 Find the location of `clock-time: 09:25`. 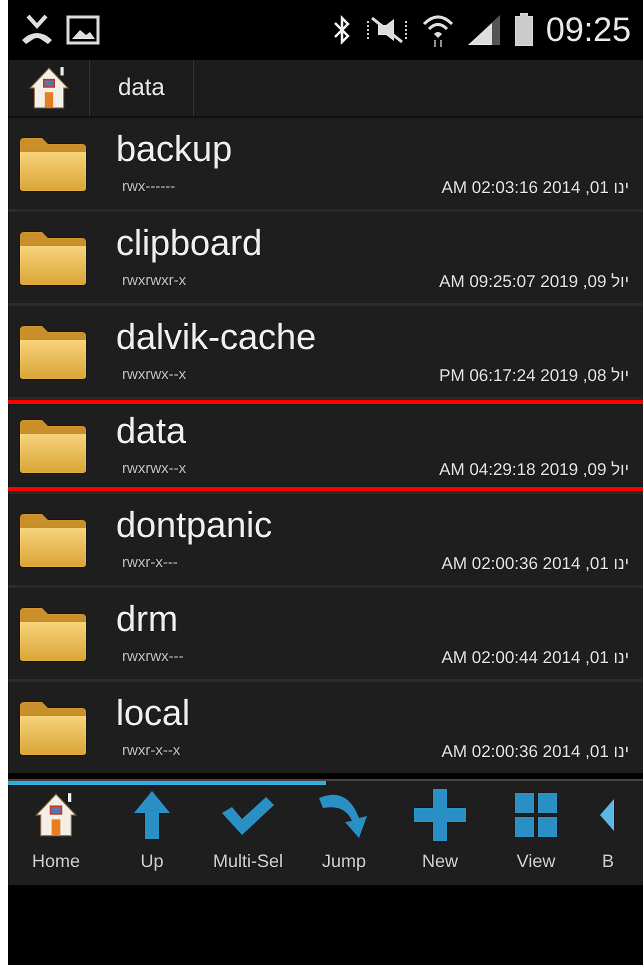

clock-time: 09:25 is located at coordinates (588, 30).